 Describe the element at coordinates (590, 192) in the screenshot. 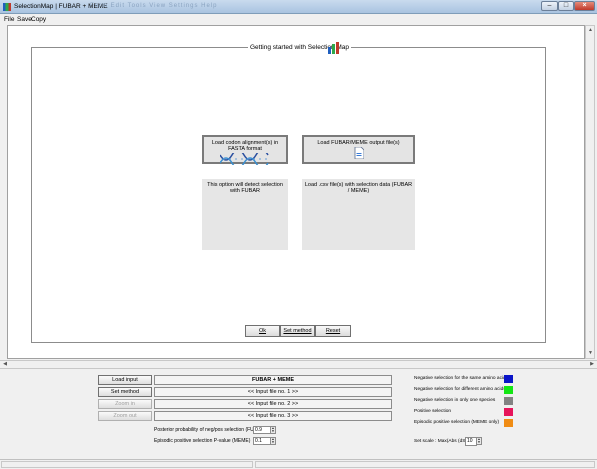

I see `vertical-scrollbar: ▲ ▼` at that location.